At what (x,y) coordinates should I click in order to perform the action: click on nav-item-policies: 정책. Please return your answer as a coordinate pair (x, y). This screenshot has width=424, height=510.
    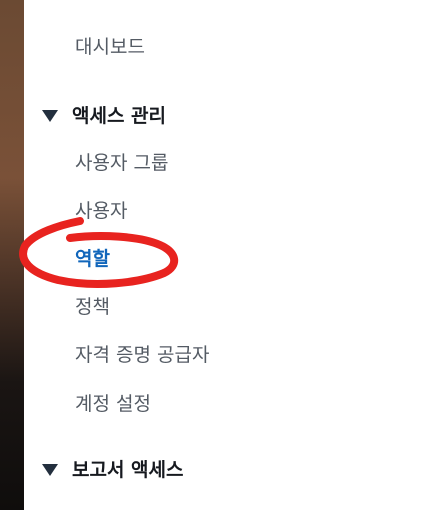
    Looking at the image, I should click on (92, 307).